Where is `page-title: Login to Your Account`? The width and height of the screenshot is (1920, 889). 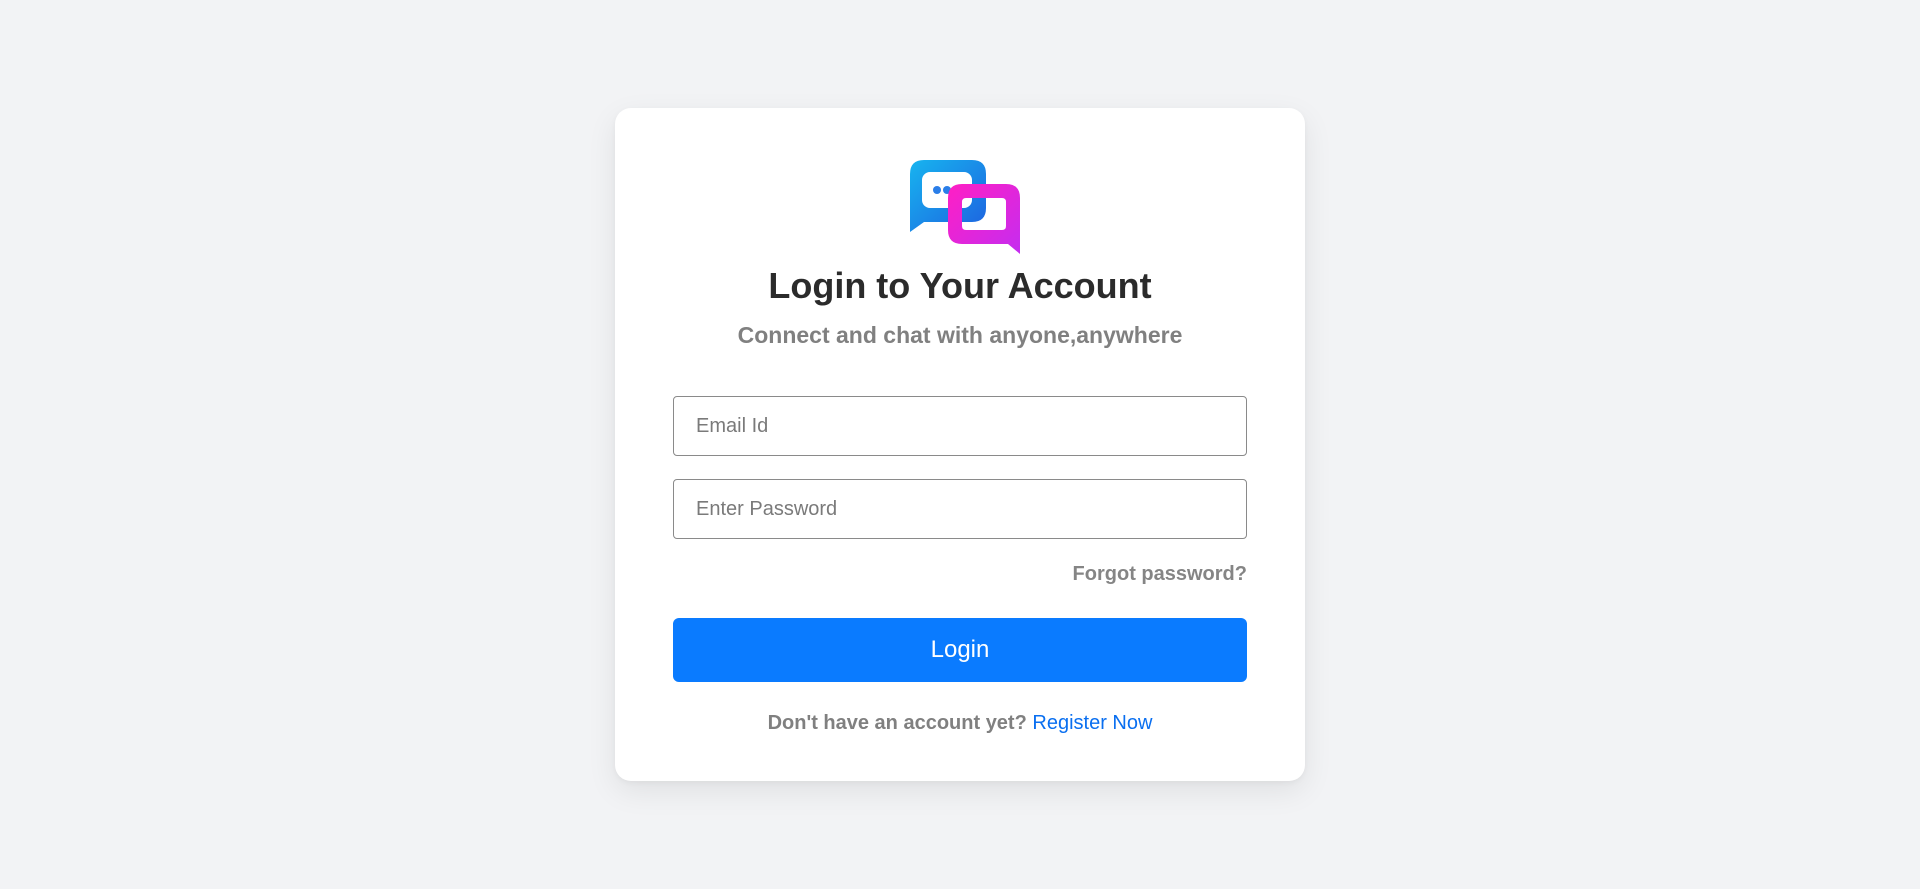 page-title: Login to Your Account is located at coordinates (960, 285).